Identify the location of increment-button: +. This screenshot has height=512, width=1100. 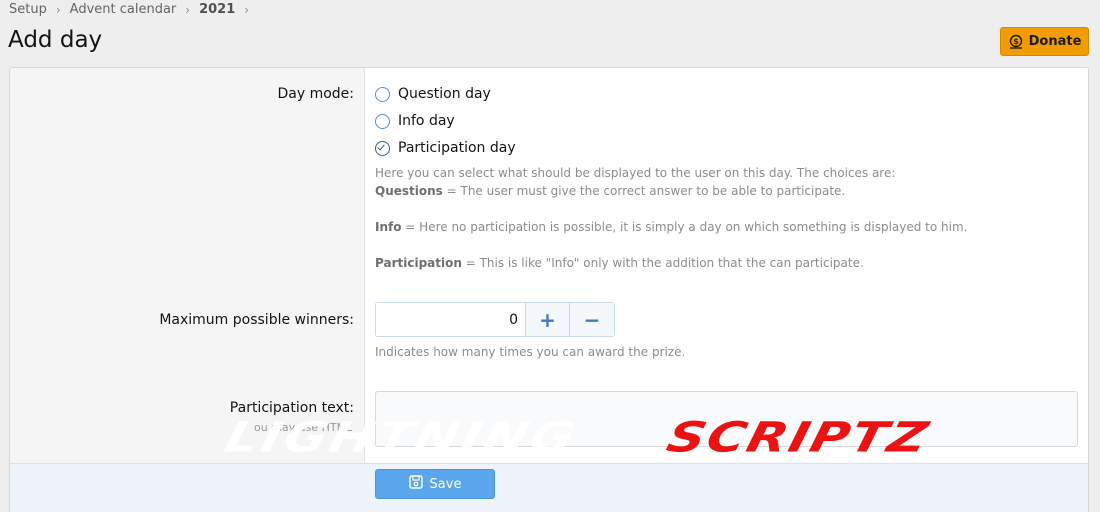
(548, 319).